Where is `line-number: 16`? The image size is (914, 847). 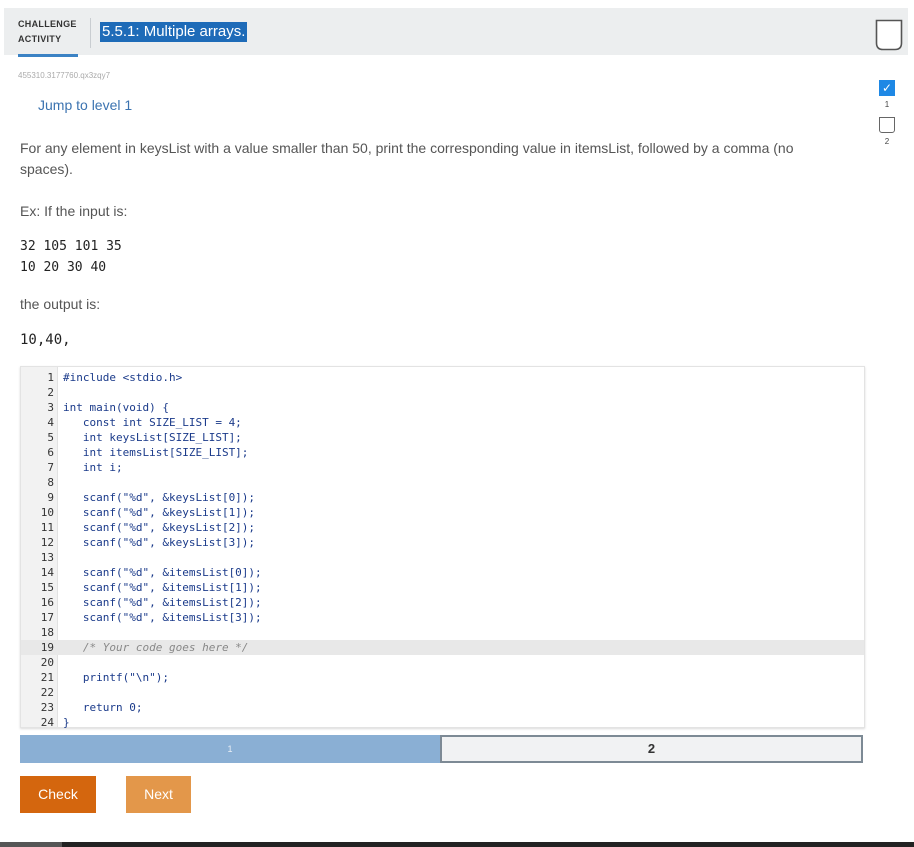 line-number: 16 is located at coordinates (47, 602).